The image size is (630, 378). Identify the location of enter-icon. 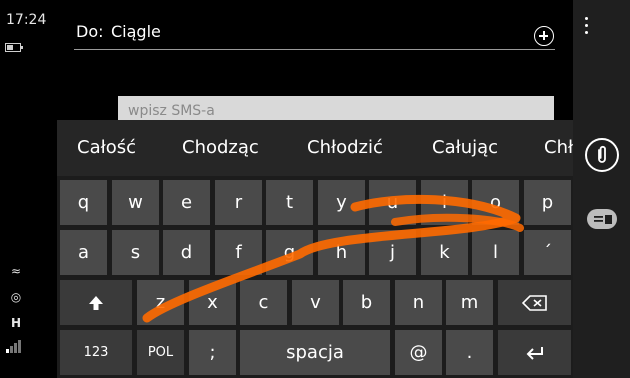
(534, 353).